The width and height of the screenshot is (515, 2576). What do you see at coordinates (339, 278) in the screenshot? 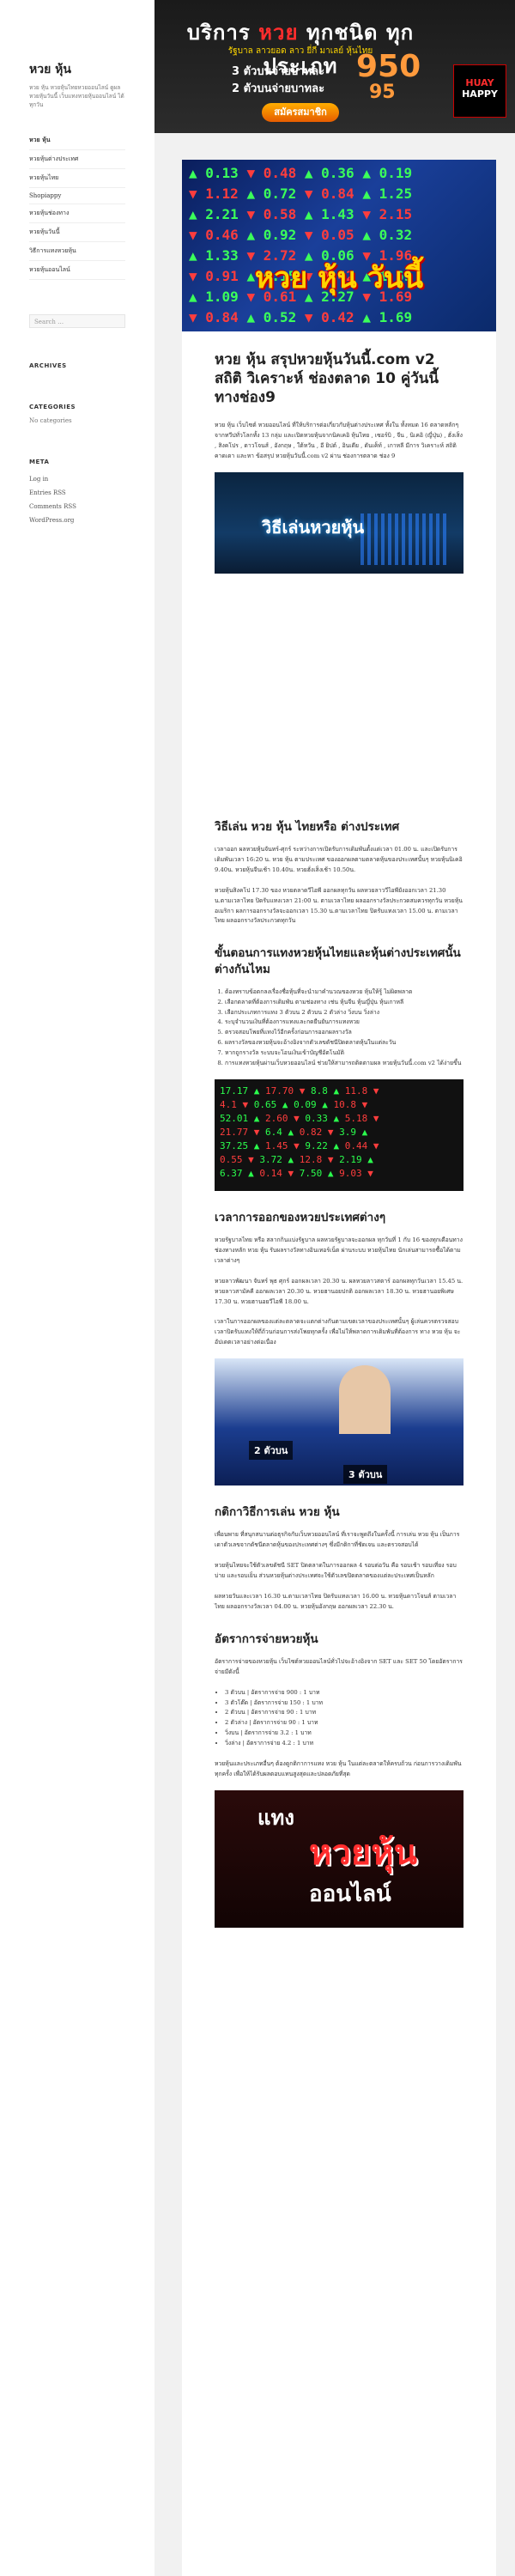
I see `hero-caption: หวย หุ้น วันนี้` at bounding box center [339, 278].